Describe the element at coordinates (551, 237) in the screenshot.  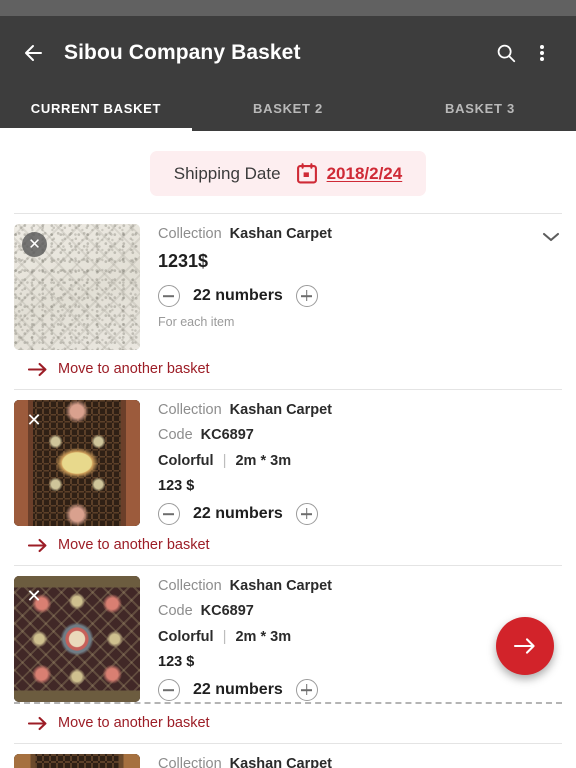
I see `chevron-down-icon` at that location.